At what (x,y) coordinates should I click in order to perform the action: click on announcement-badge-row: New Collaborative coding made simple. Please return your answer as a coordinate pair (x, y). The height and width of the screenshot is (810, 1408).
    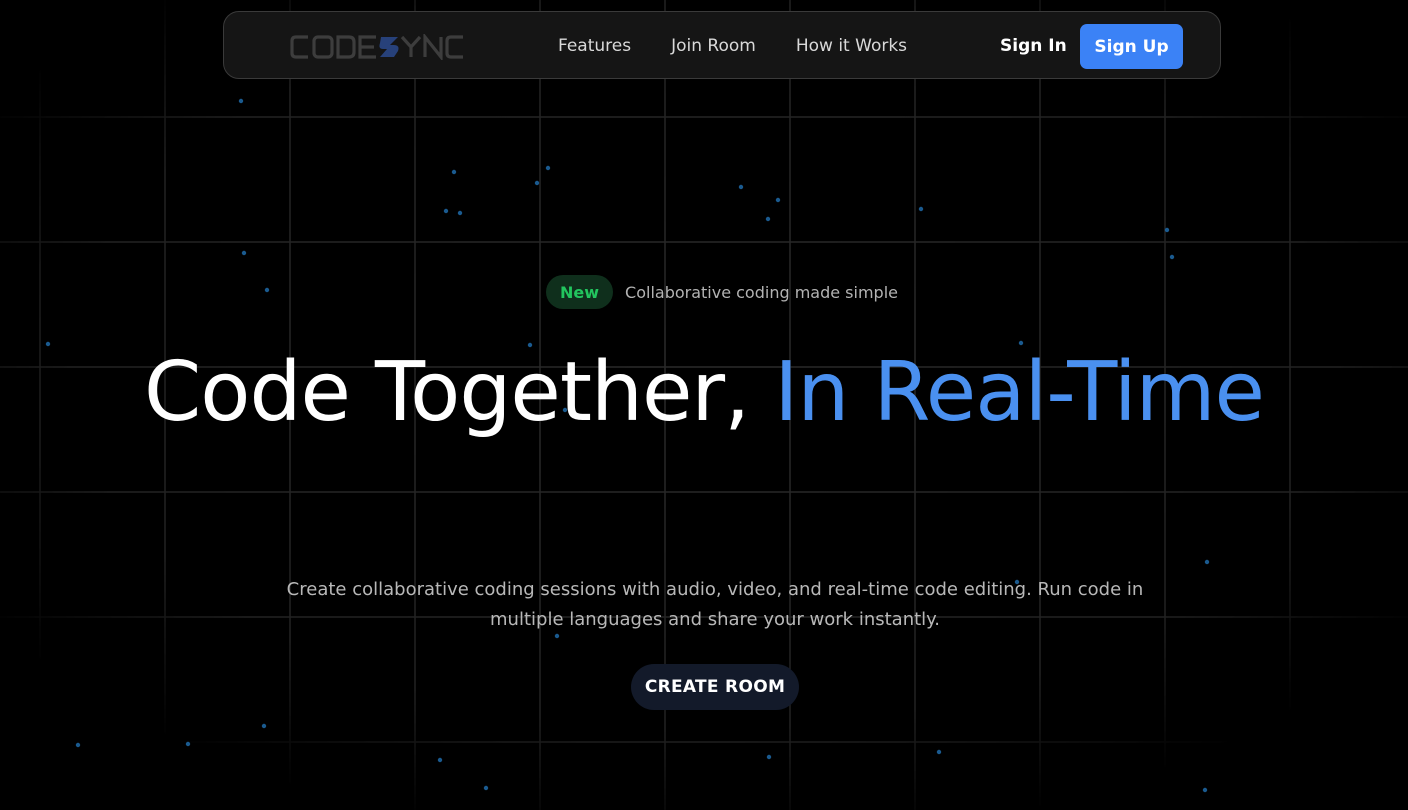
    Looking at the image, I should click on (722, 292).